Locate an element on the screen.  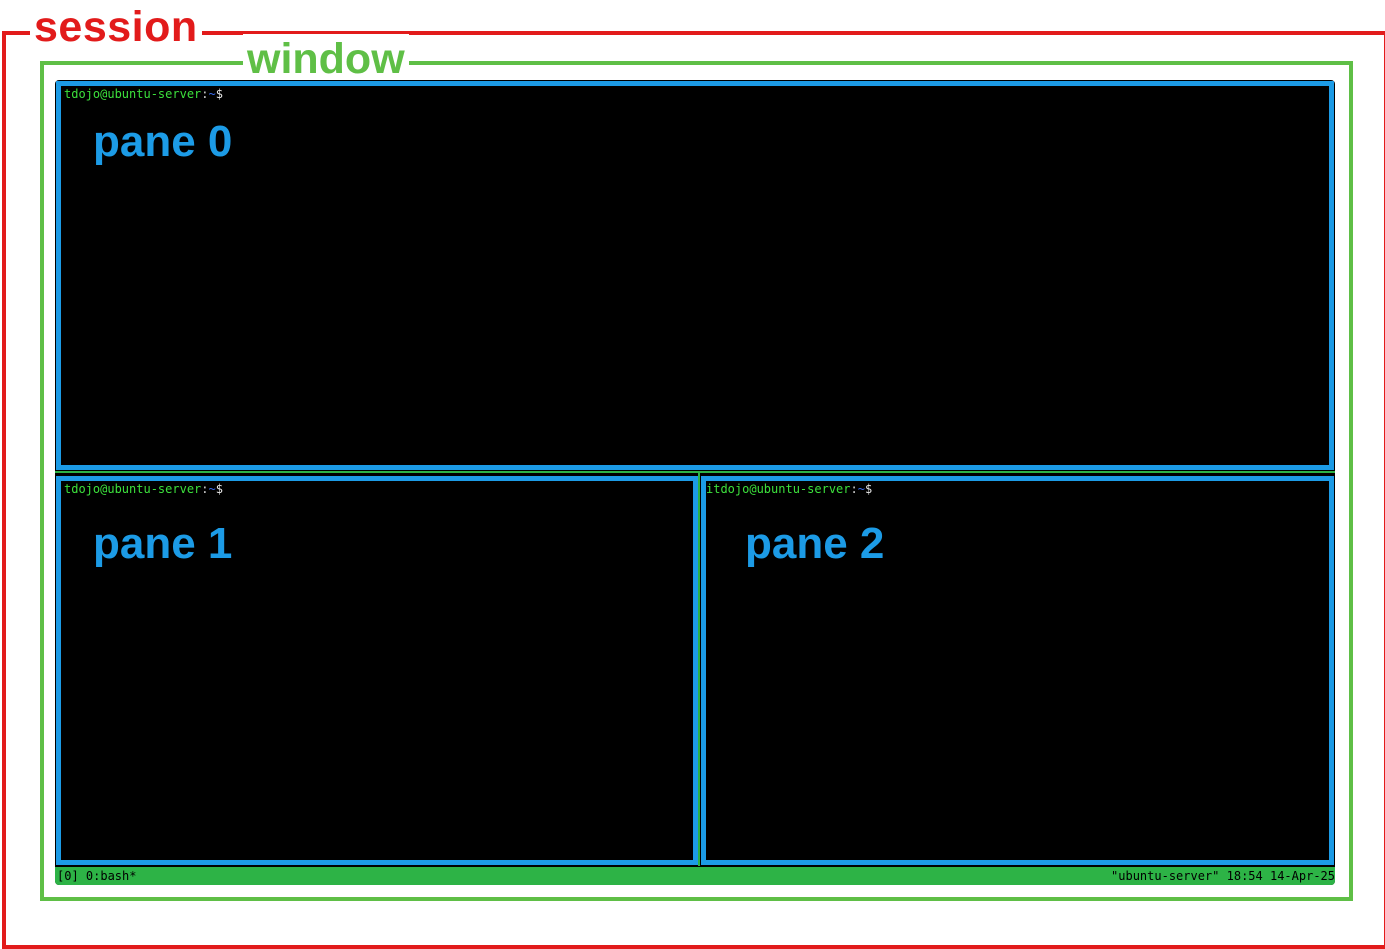
pane-0-label: pane 0 is located at coordinates (163, 141).